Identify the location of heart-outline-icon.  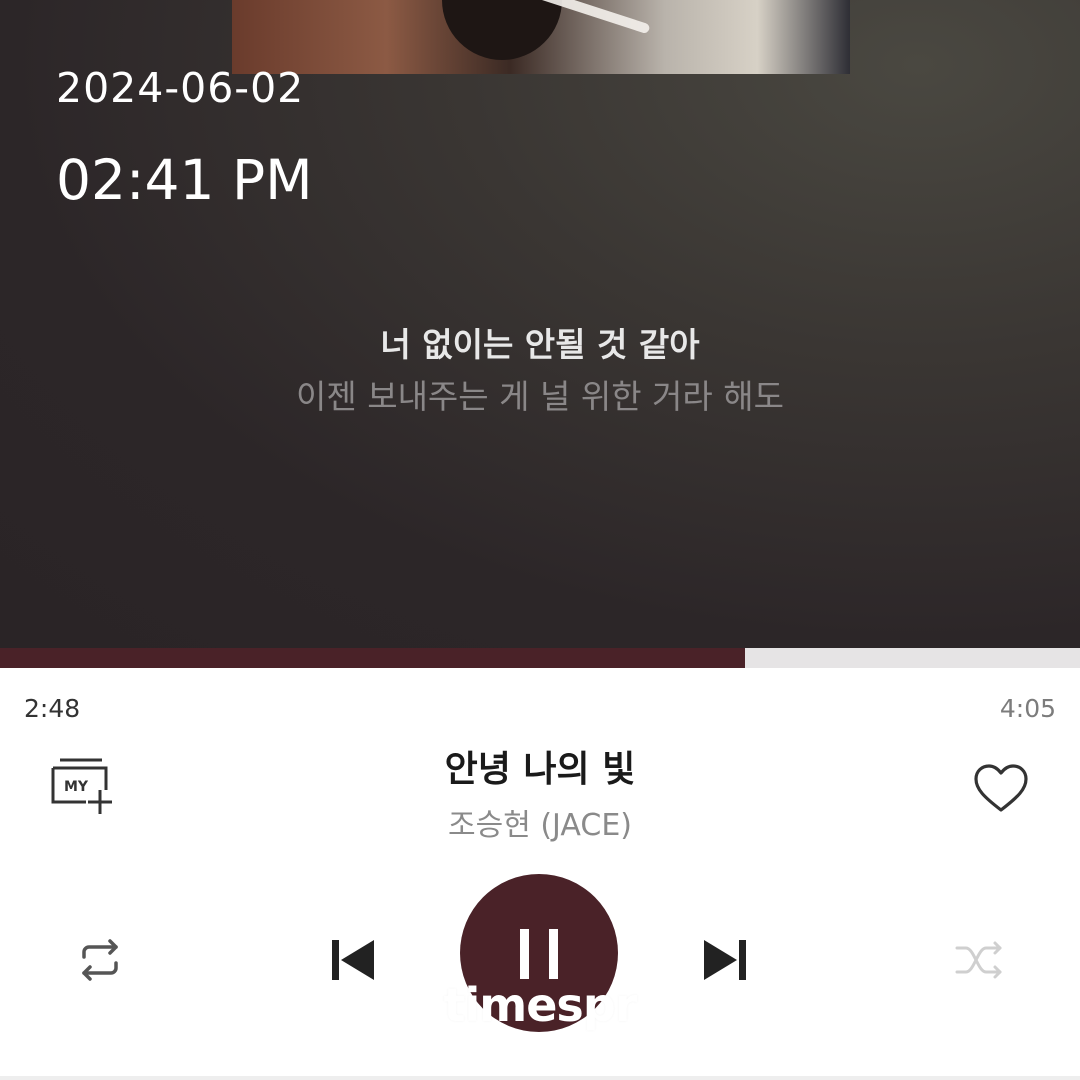
(1001, 788).